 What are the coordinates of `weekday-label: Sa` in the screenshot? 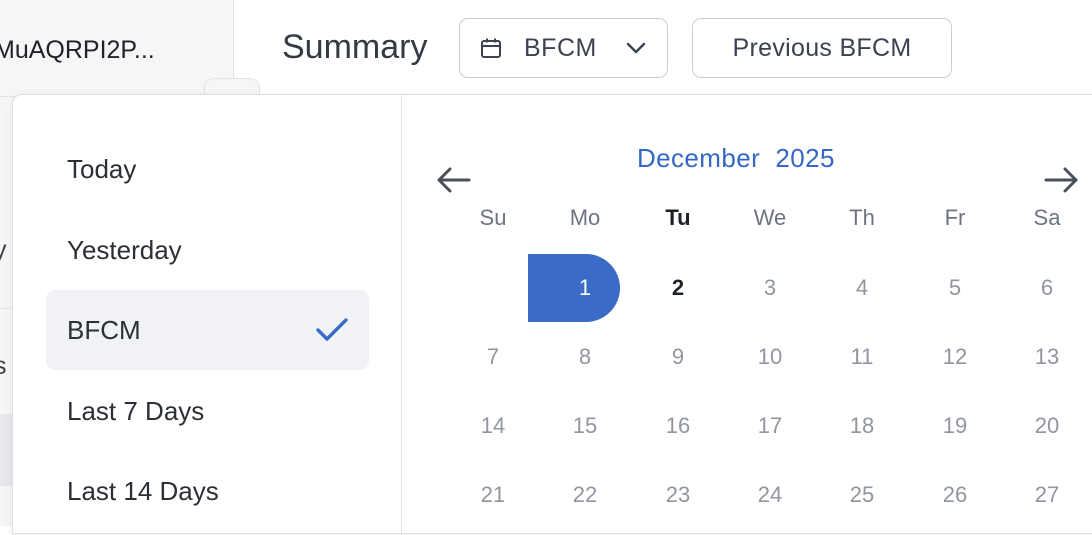 It's located at (1047, 217).